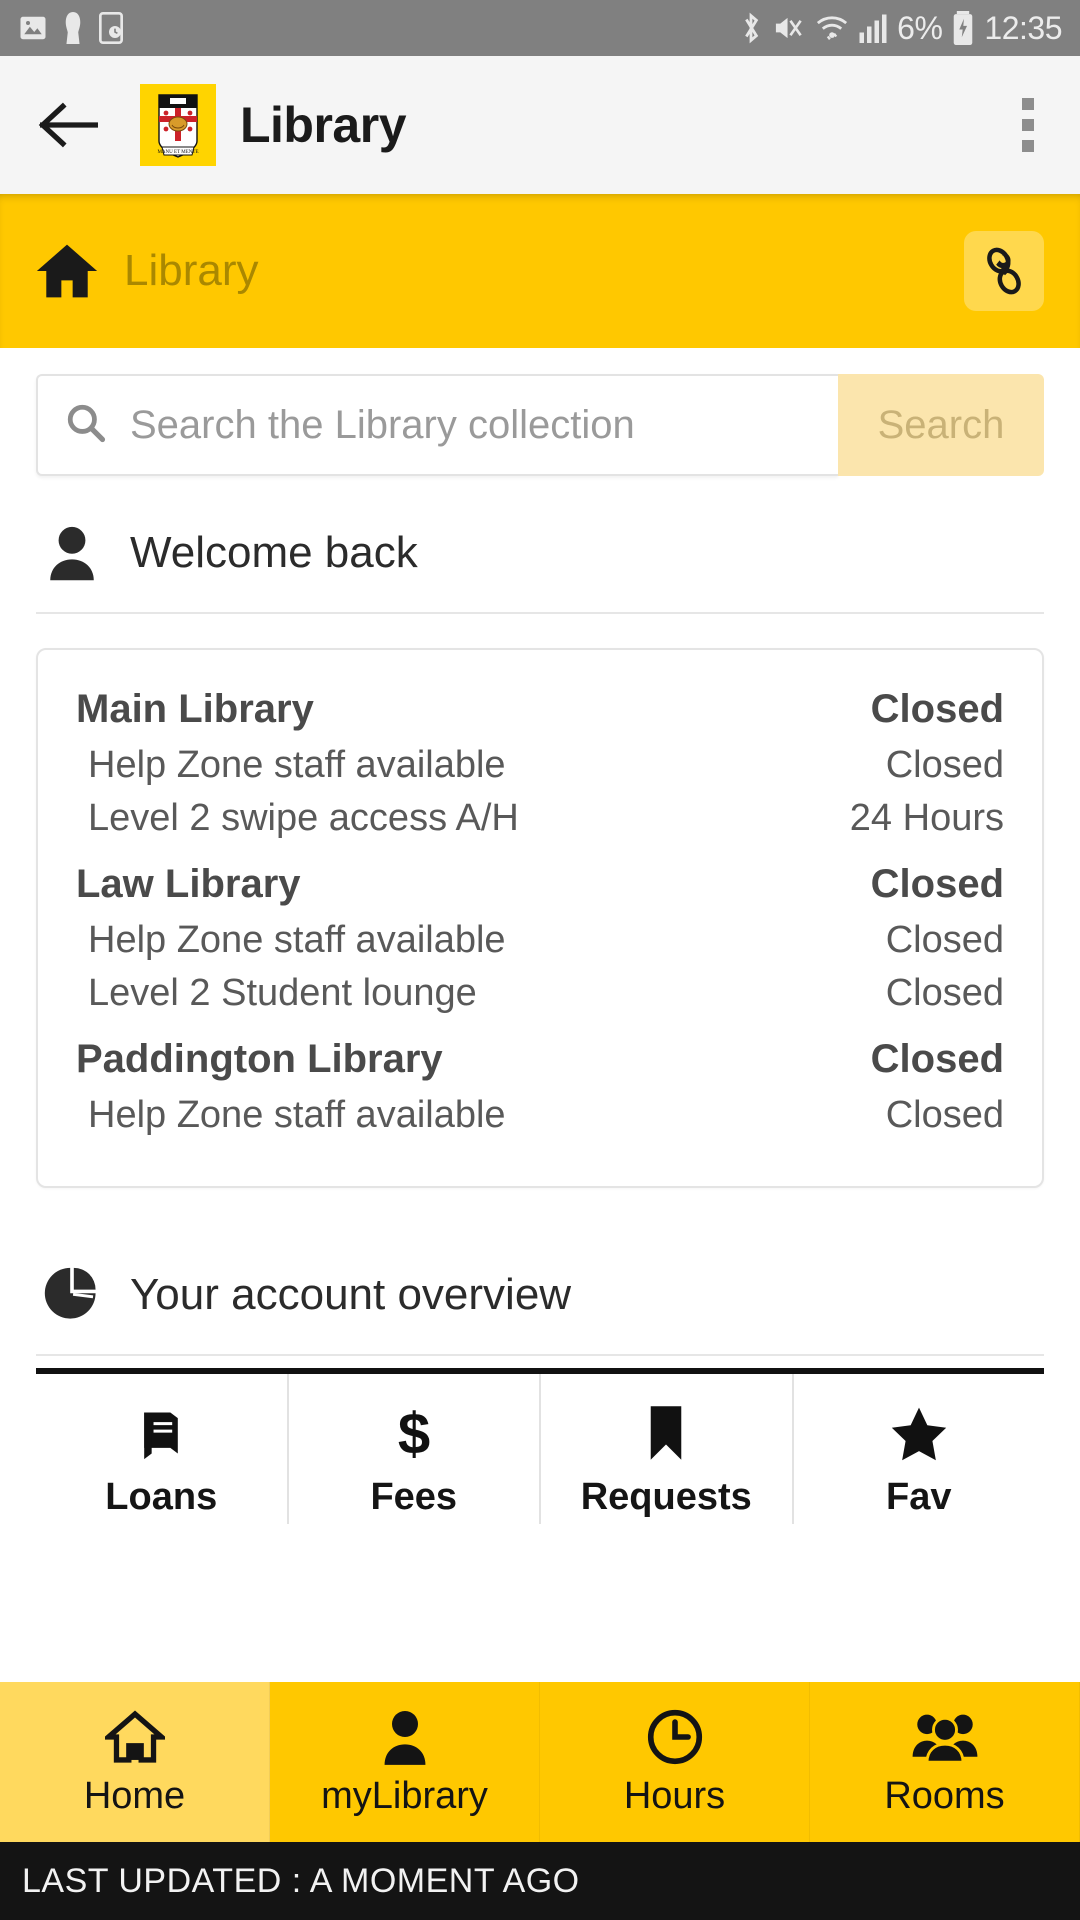 This screenshot has width=1080, height=1920. Describe the element at coordinates (540, 709) in the screenshot. I see `library-header-row: Main Library Closed` at that location.